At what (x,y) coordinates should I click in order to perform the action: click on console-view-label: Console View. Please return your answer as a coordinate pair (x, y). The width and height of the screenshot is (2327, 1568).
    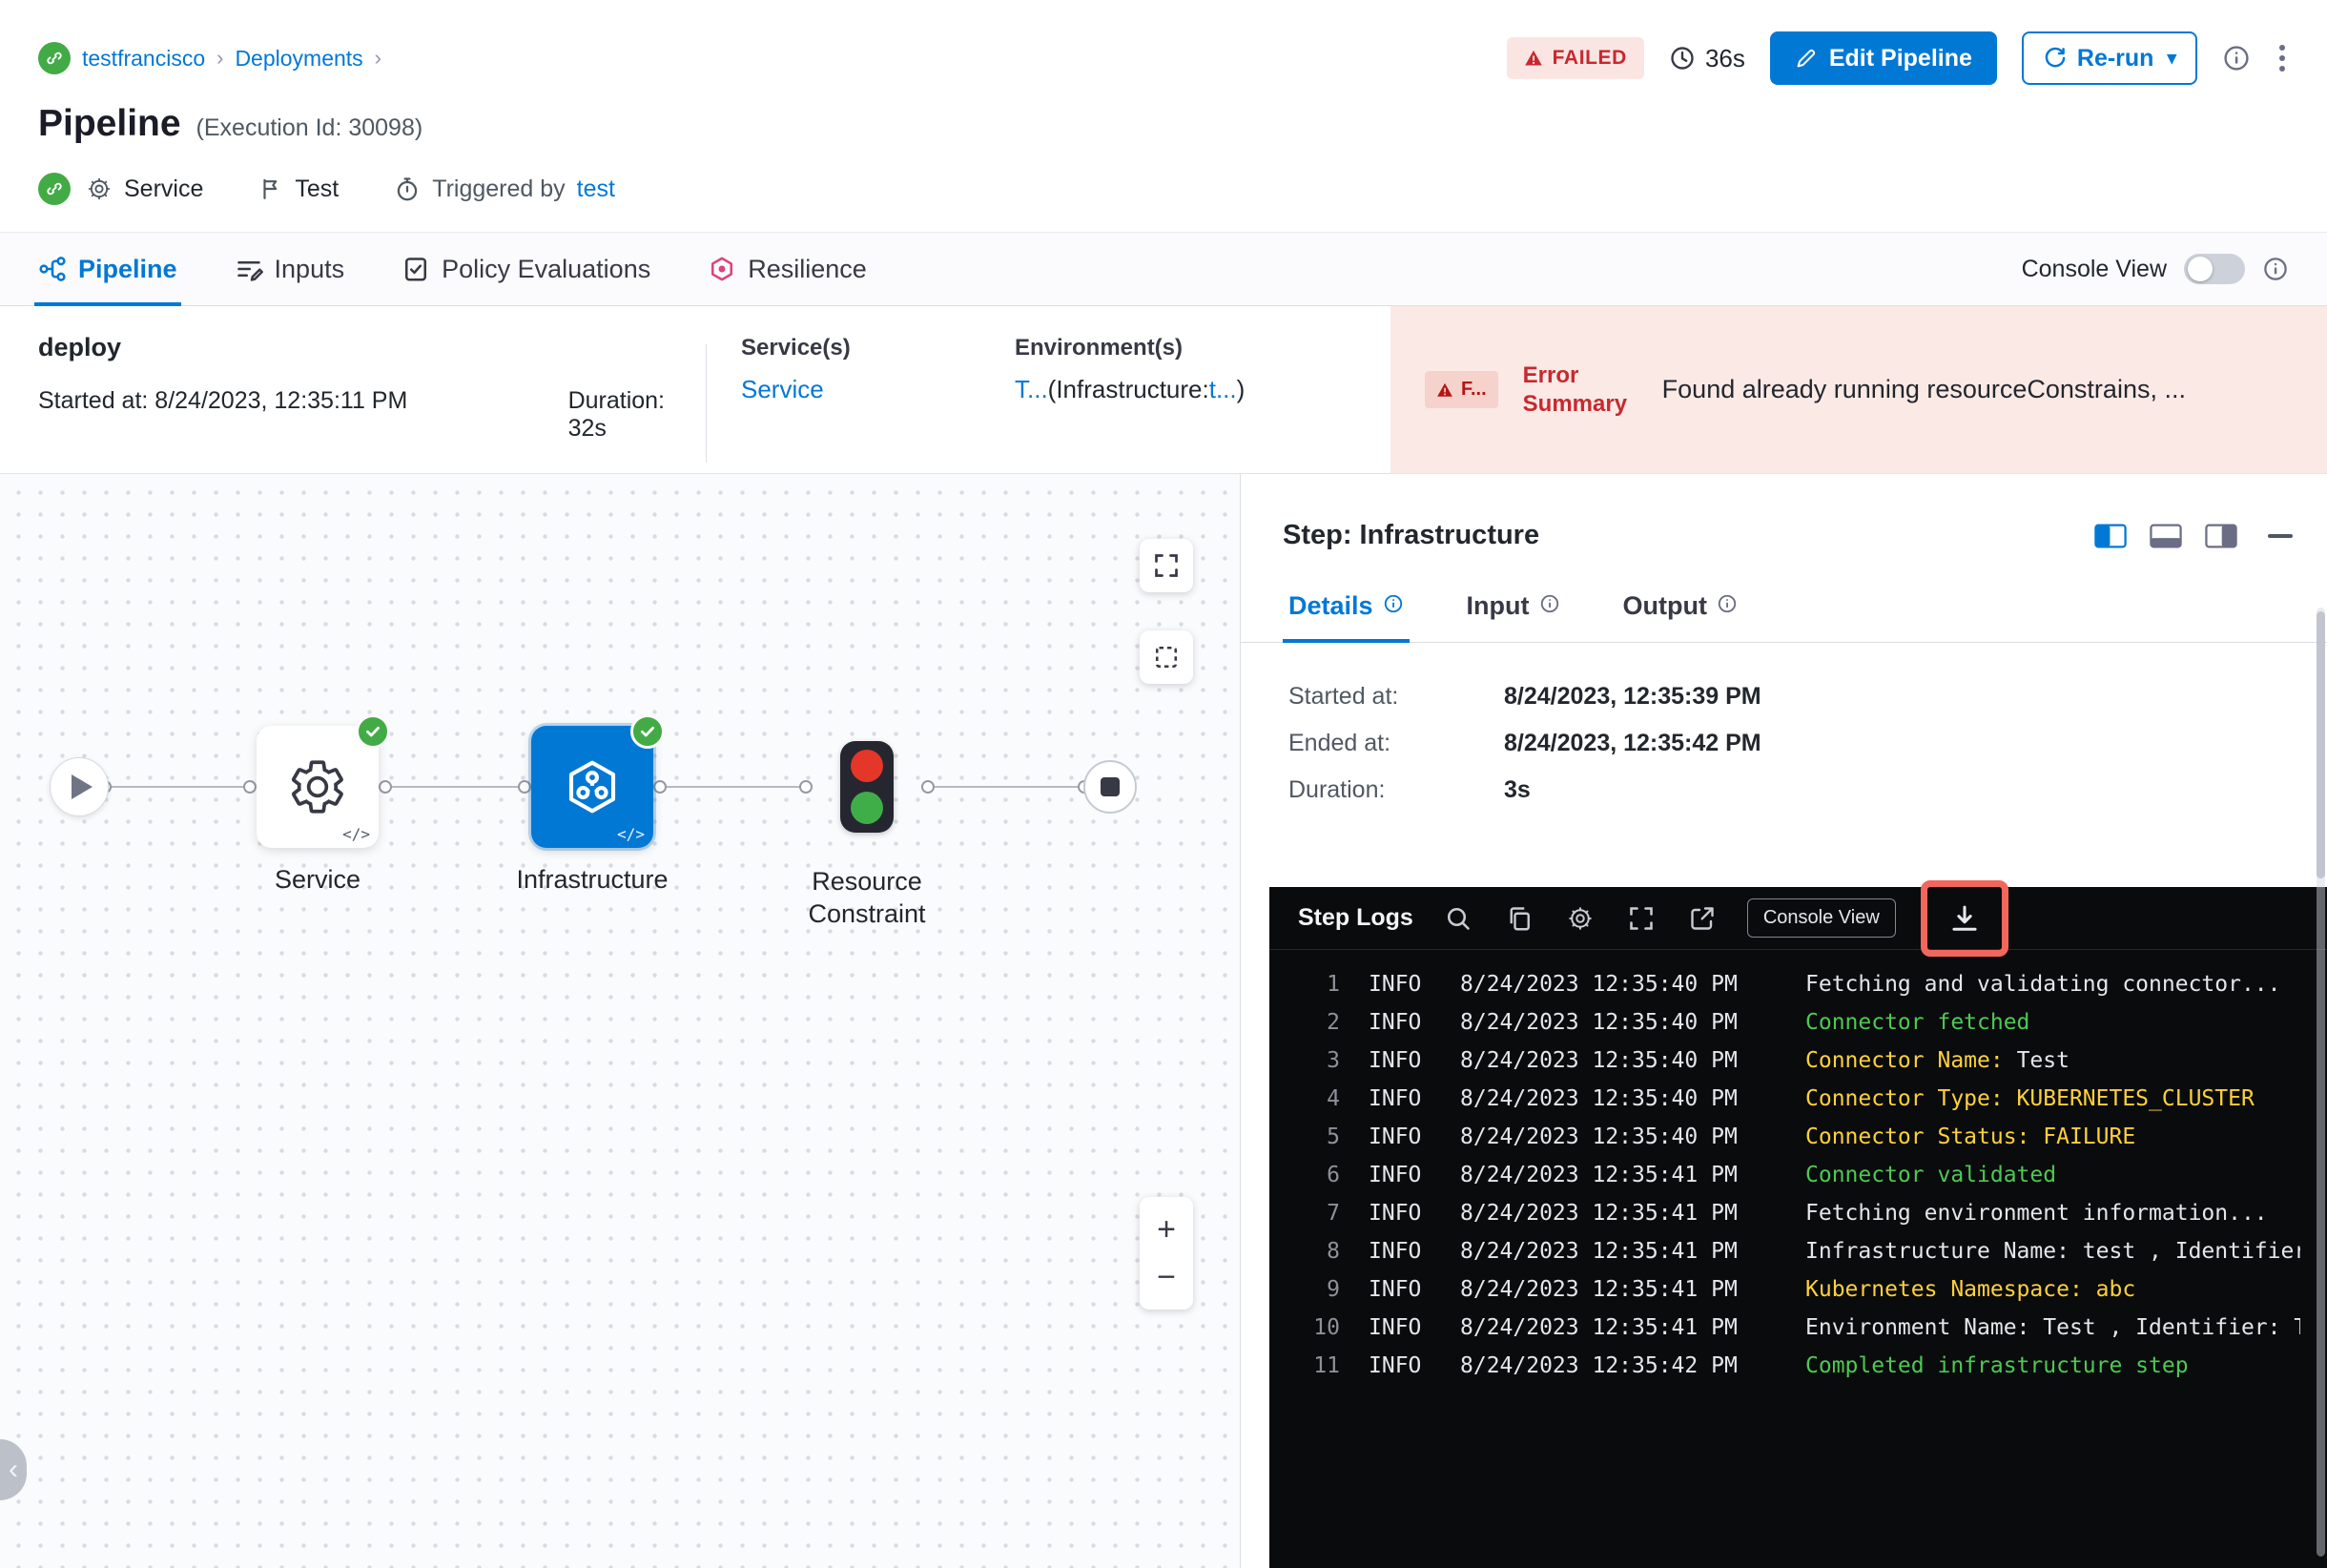
    Looking at the image, I should click on (2094, 268).